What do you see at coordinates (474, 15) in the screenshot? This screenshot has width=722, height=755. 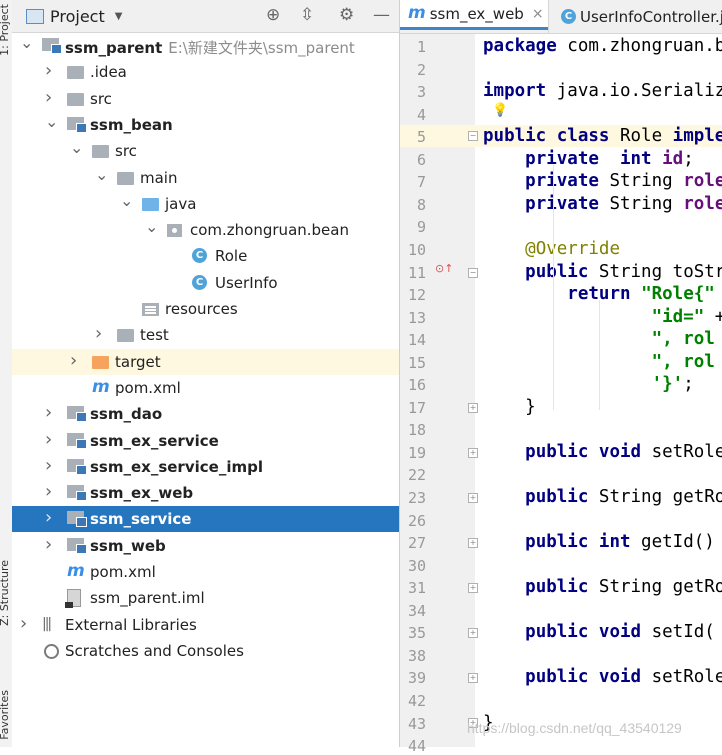 I see `tab-ssm-ex-web: m ssm_ex_web ×` at bounding box center [474, 15].